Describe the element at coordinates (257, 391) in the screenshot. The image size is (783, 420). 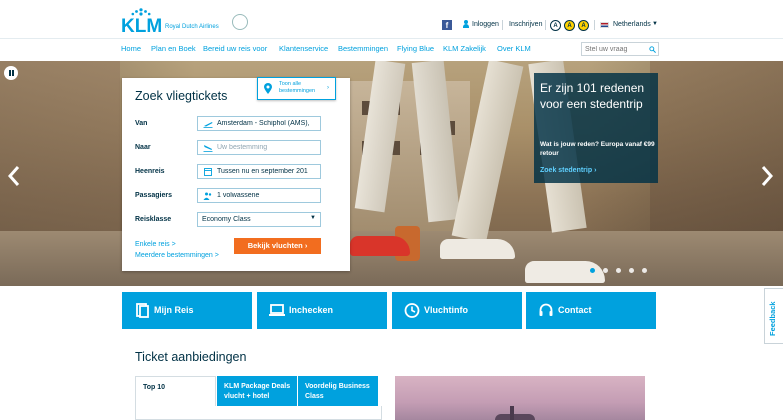
I see `tab-package-deals: KLM Package Deals vlucht + hotel` at that location.